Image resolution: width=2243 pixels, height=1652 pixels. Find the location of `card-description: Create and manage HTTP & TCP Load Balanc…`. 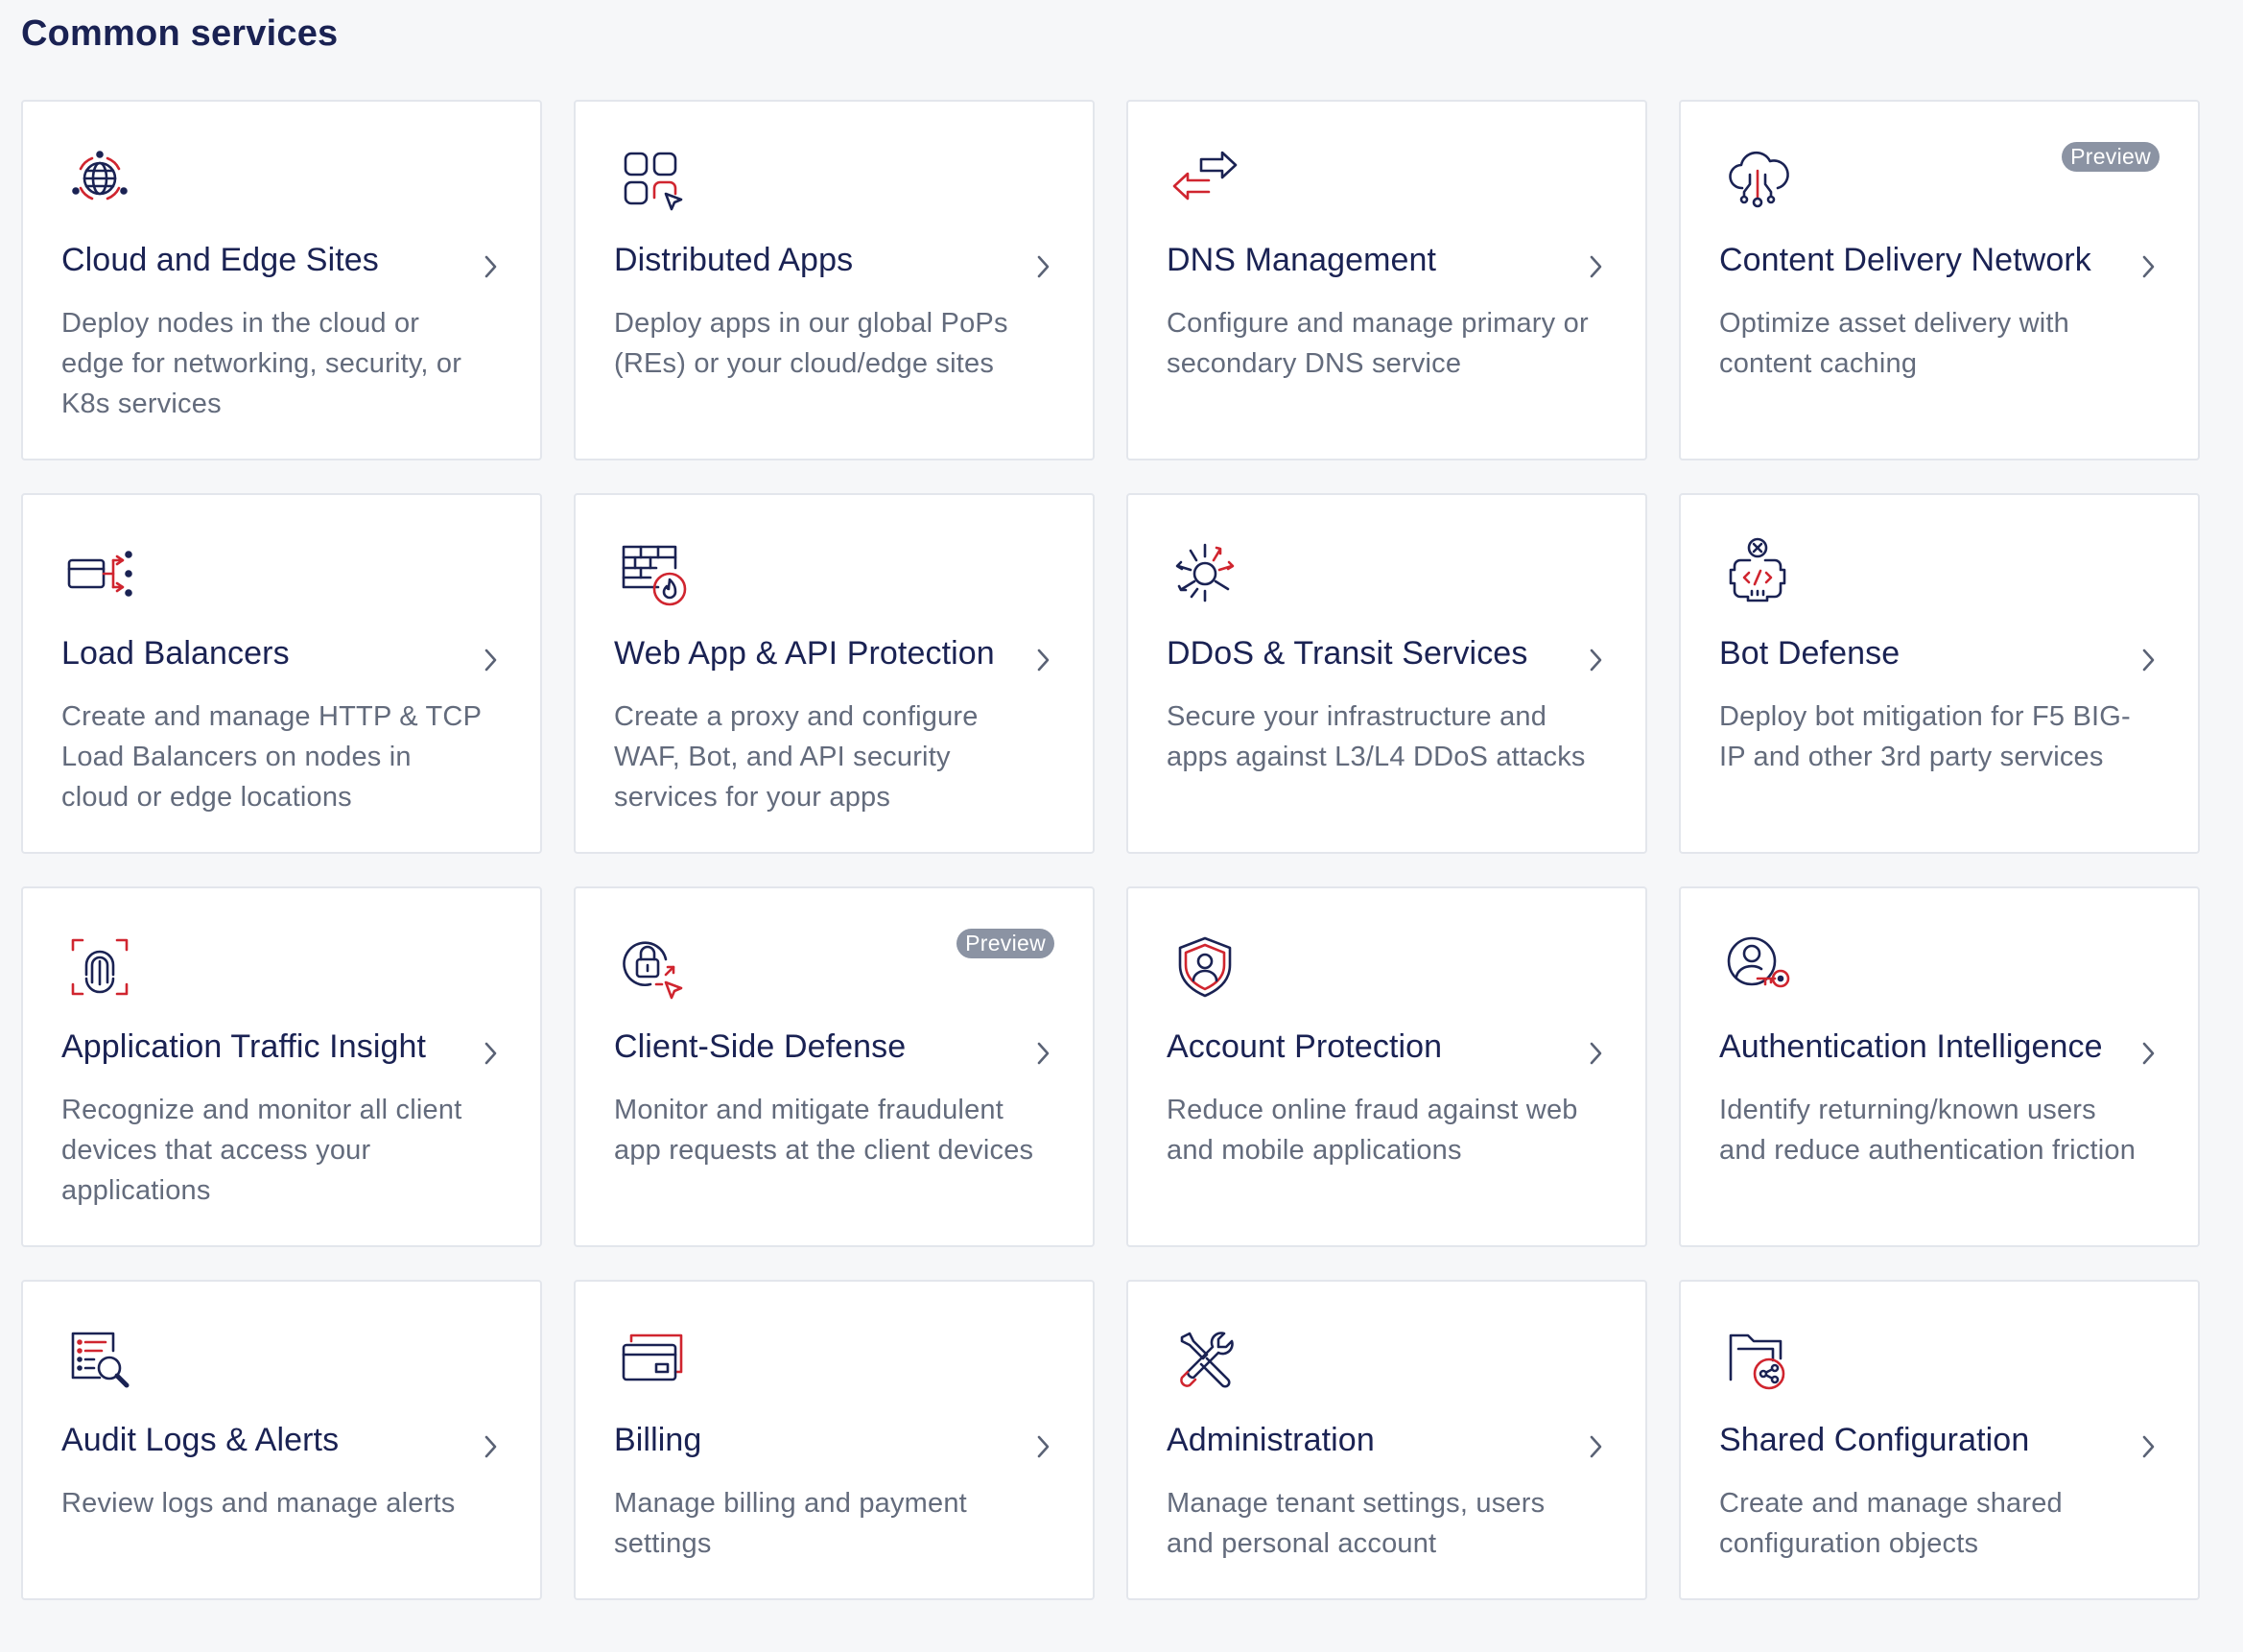

card-description: Create and manage HTTP & TCP Load Balanc… is located at coordinates (271, 757).